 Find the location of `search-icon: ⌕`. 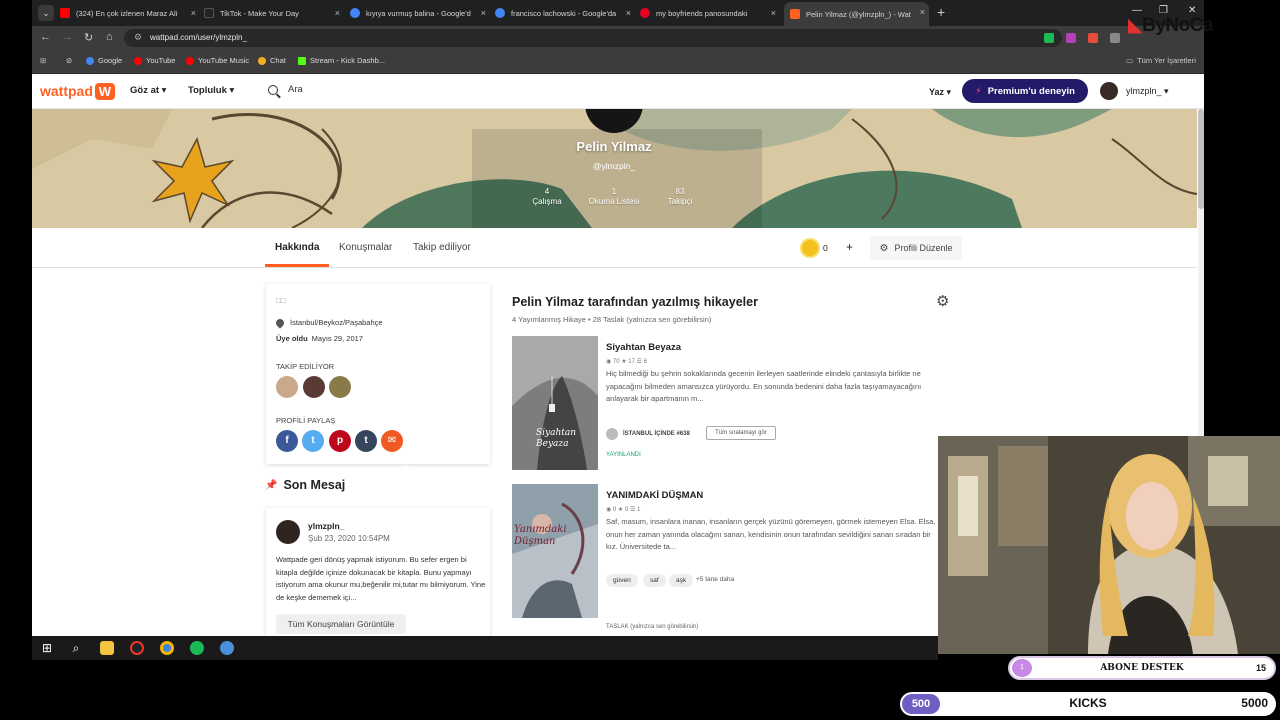

search-icon: ⌕ is located at coordinates (76, 648).